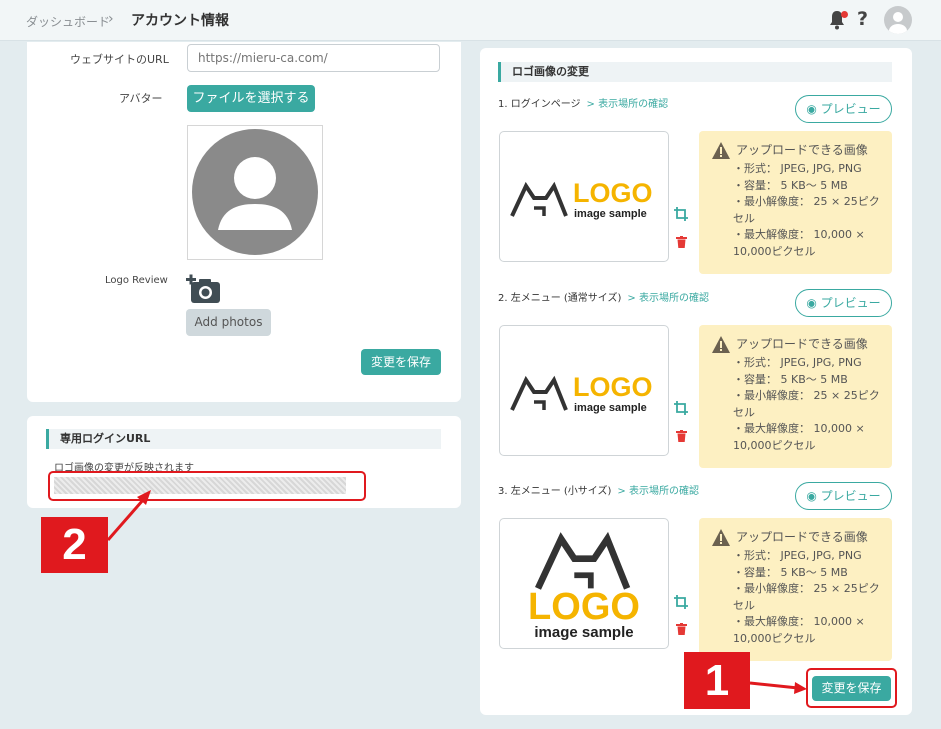 This screenshot has width=941, height=729. I want to click on annotation-badge-2: 2, so click(74, 545).